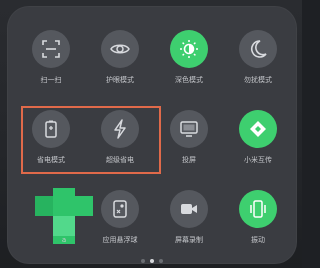 The height and width of the screenshot is (268, 320). I want to click on floating-ball-button, so click(120, 209).